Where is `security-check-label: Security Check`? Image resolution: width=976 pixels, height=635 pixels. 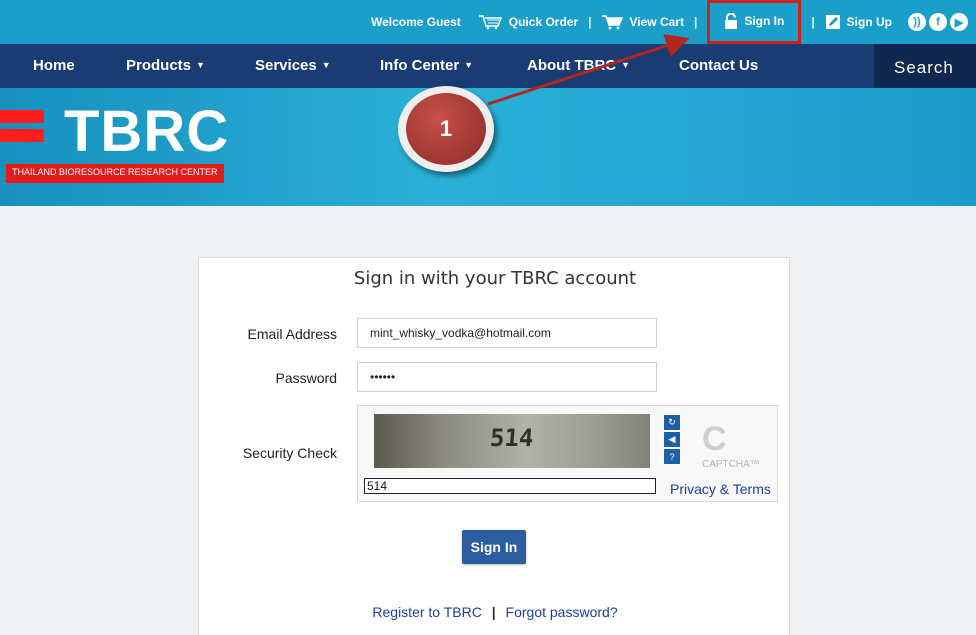 security-check-label: Security Check is located at coordinates (289, 453).